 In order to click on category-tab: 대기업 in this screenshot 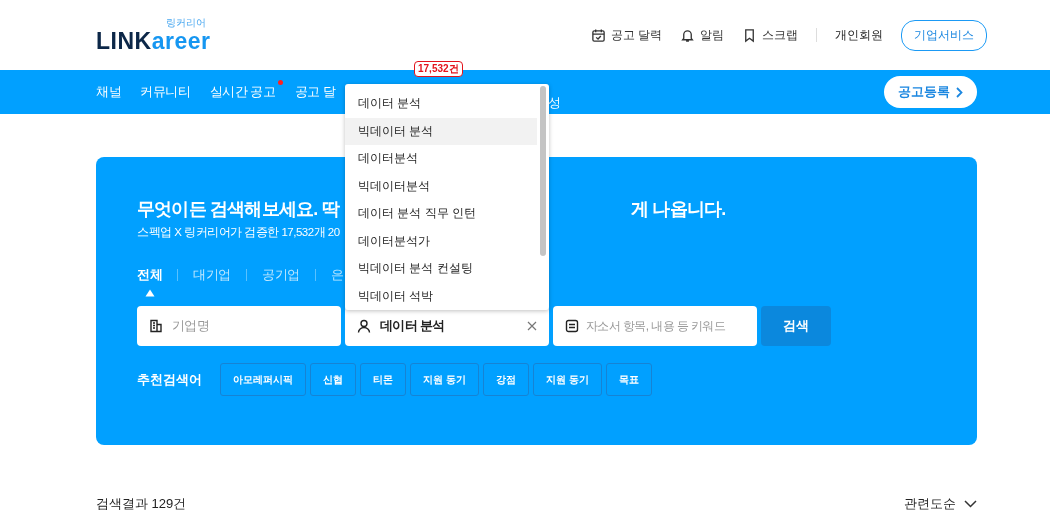, I will do `click(212, 275)`.